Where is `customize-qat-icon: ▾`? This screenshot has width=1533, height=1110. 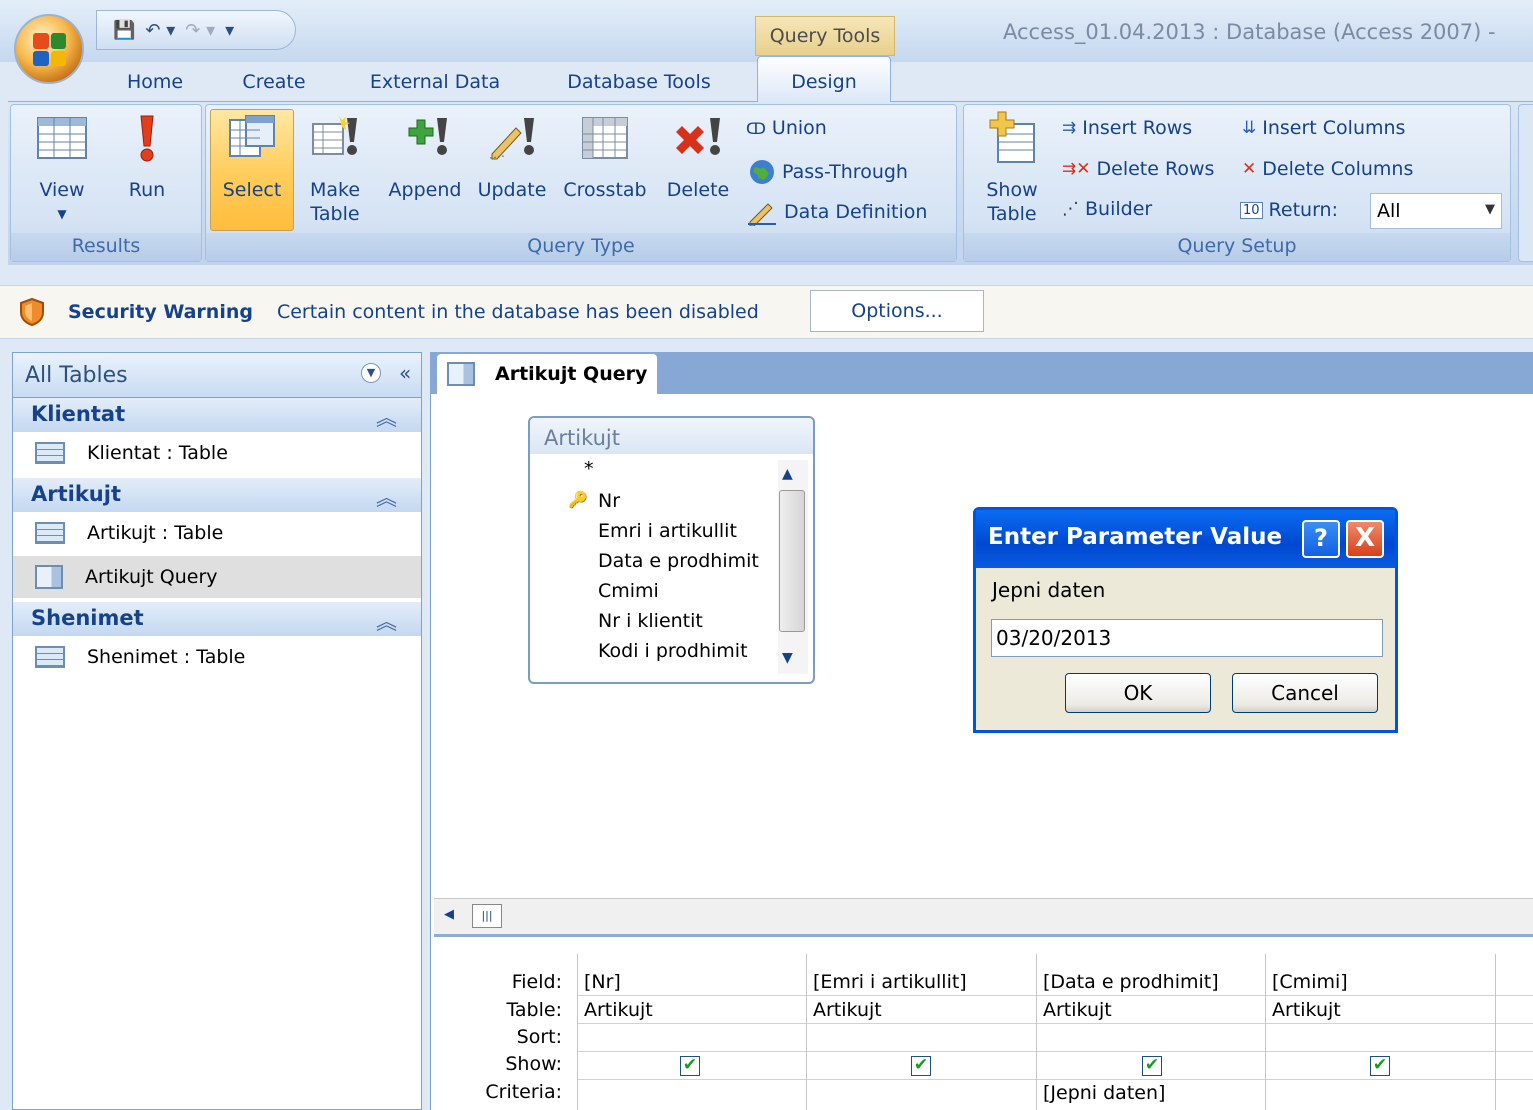 customize-qat-icon: ▾ is located at coordinates (229, 30).